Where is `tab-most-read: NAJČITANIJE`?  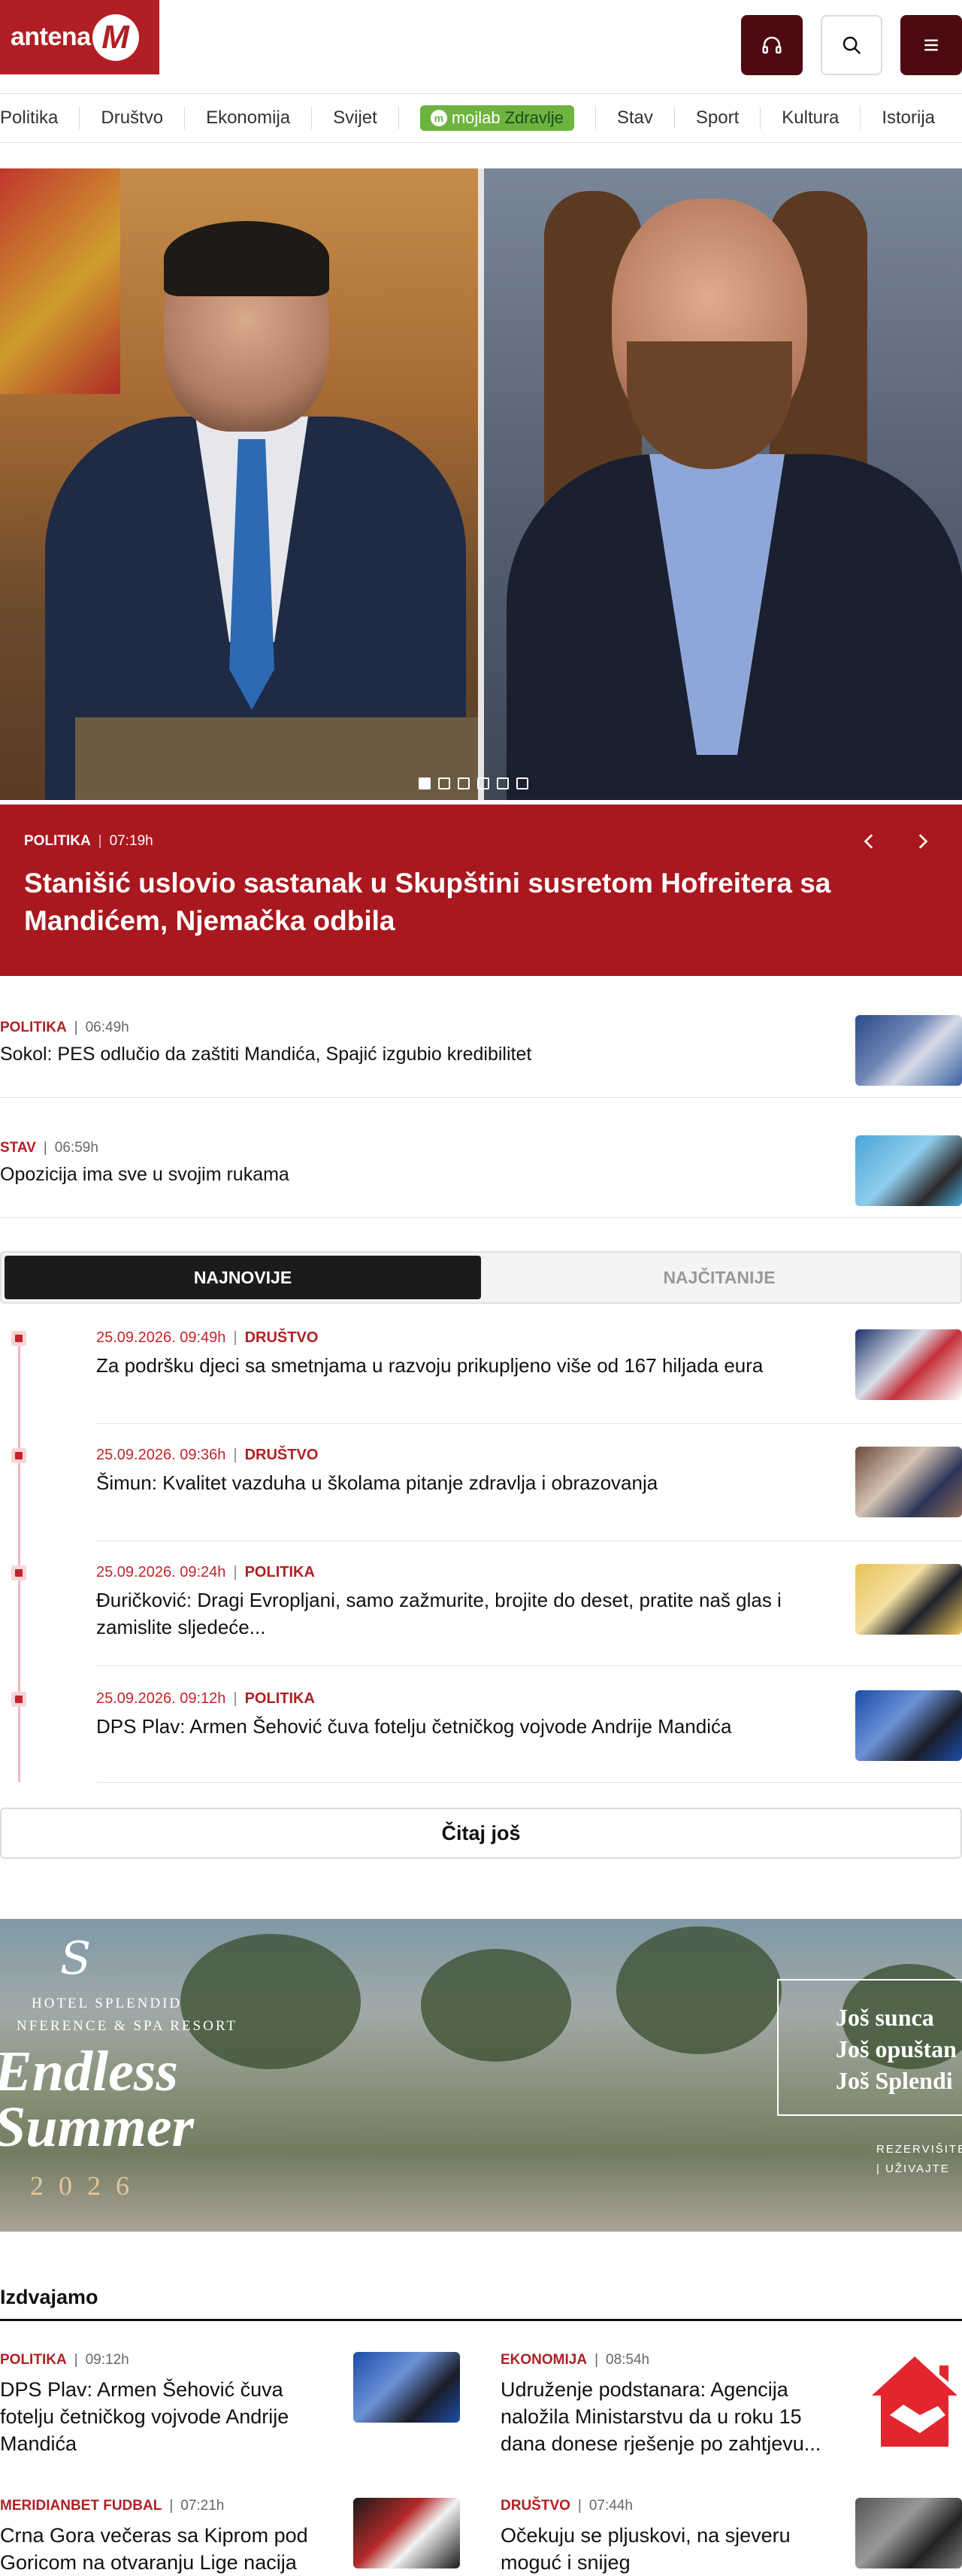 tab-most-read: NAJČITANIJE is located at coordinates (719, 1277).